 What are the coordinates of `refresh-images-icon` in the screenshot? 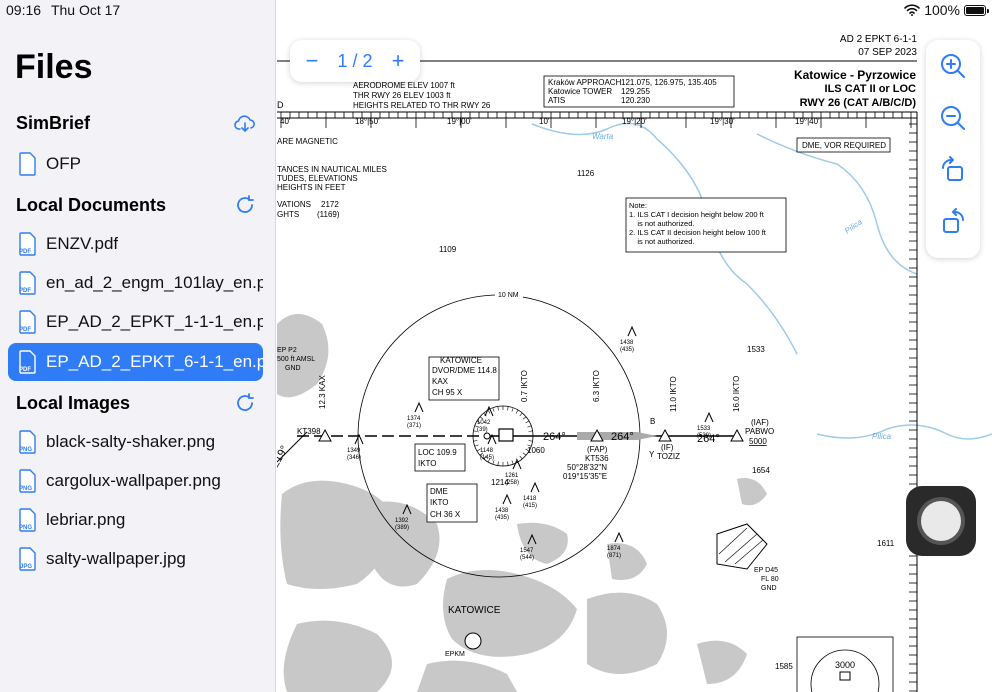 It's located at (245, 403).